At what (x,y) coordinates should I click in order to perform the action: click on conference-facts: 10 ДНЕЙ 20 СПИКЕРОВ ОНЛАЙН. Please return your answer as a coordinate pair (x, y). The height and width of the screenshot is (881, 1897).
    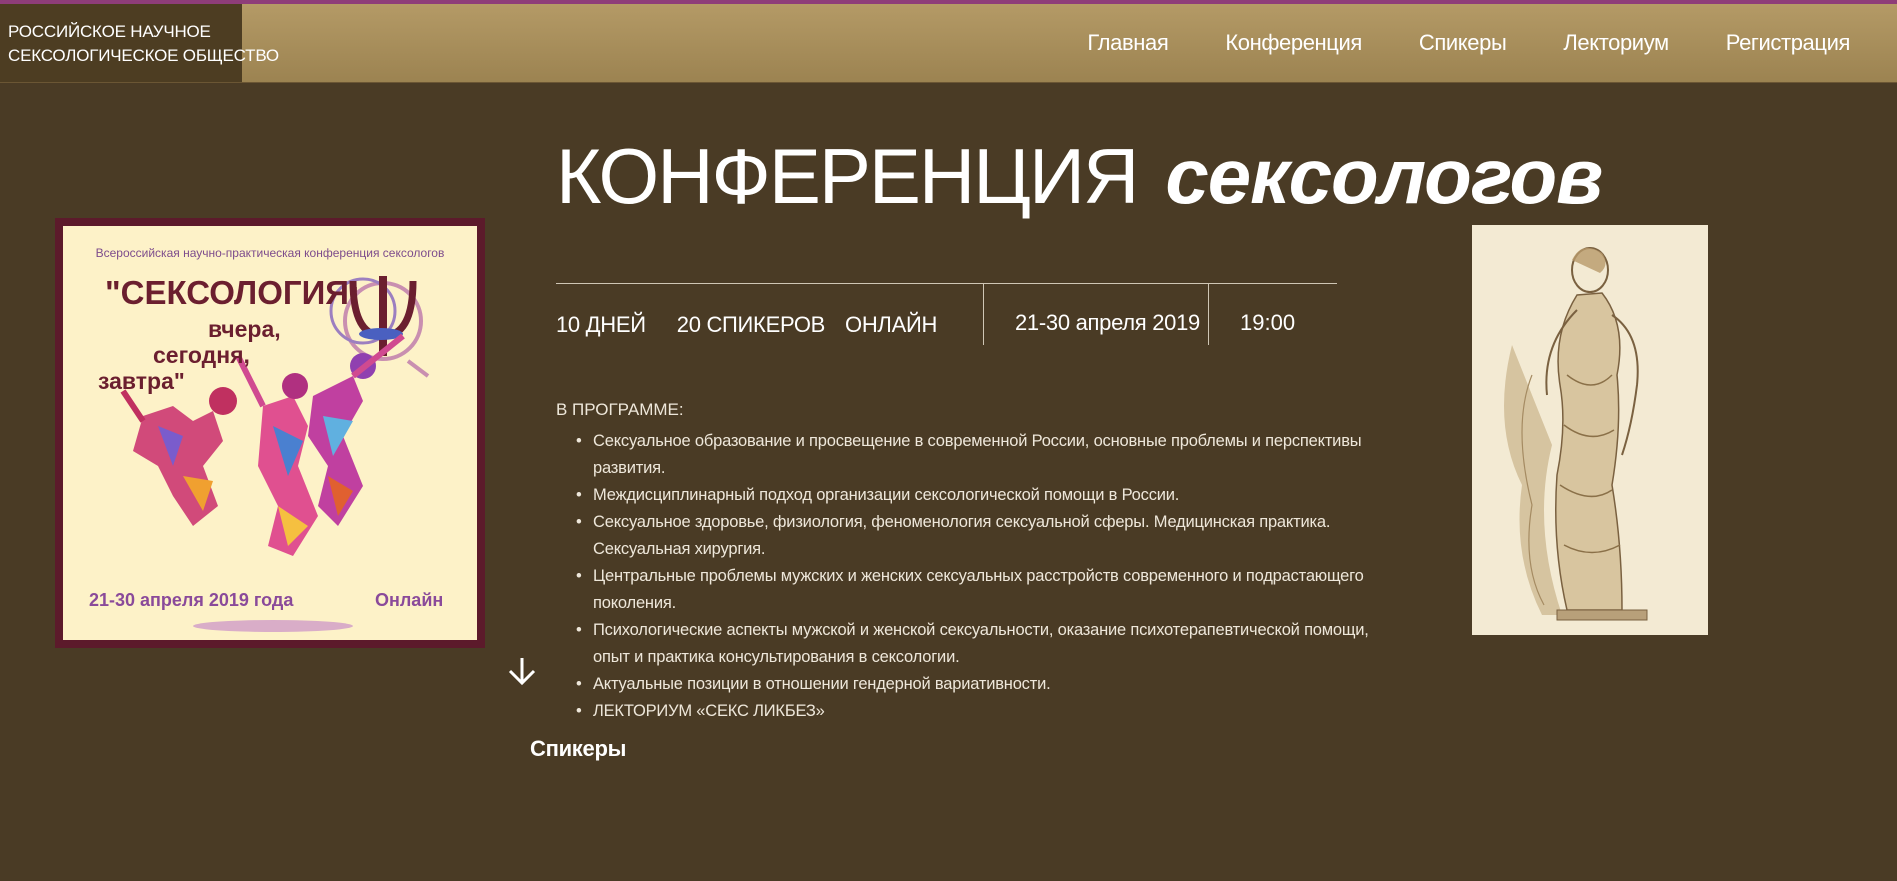
    Looking at the image, I should click on (762, 325).